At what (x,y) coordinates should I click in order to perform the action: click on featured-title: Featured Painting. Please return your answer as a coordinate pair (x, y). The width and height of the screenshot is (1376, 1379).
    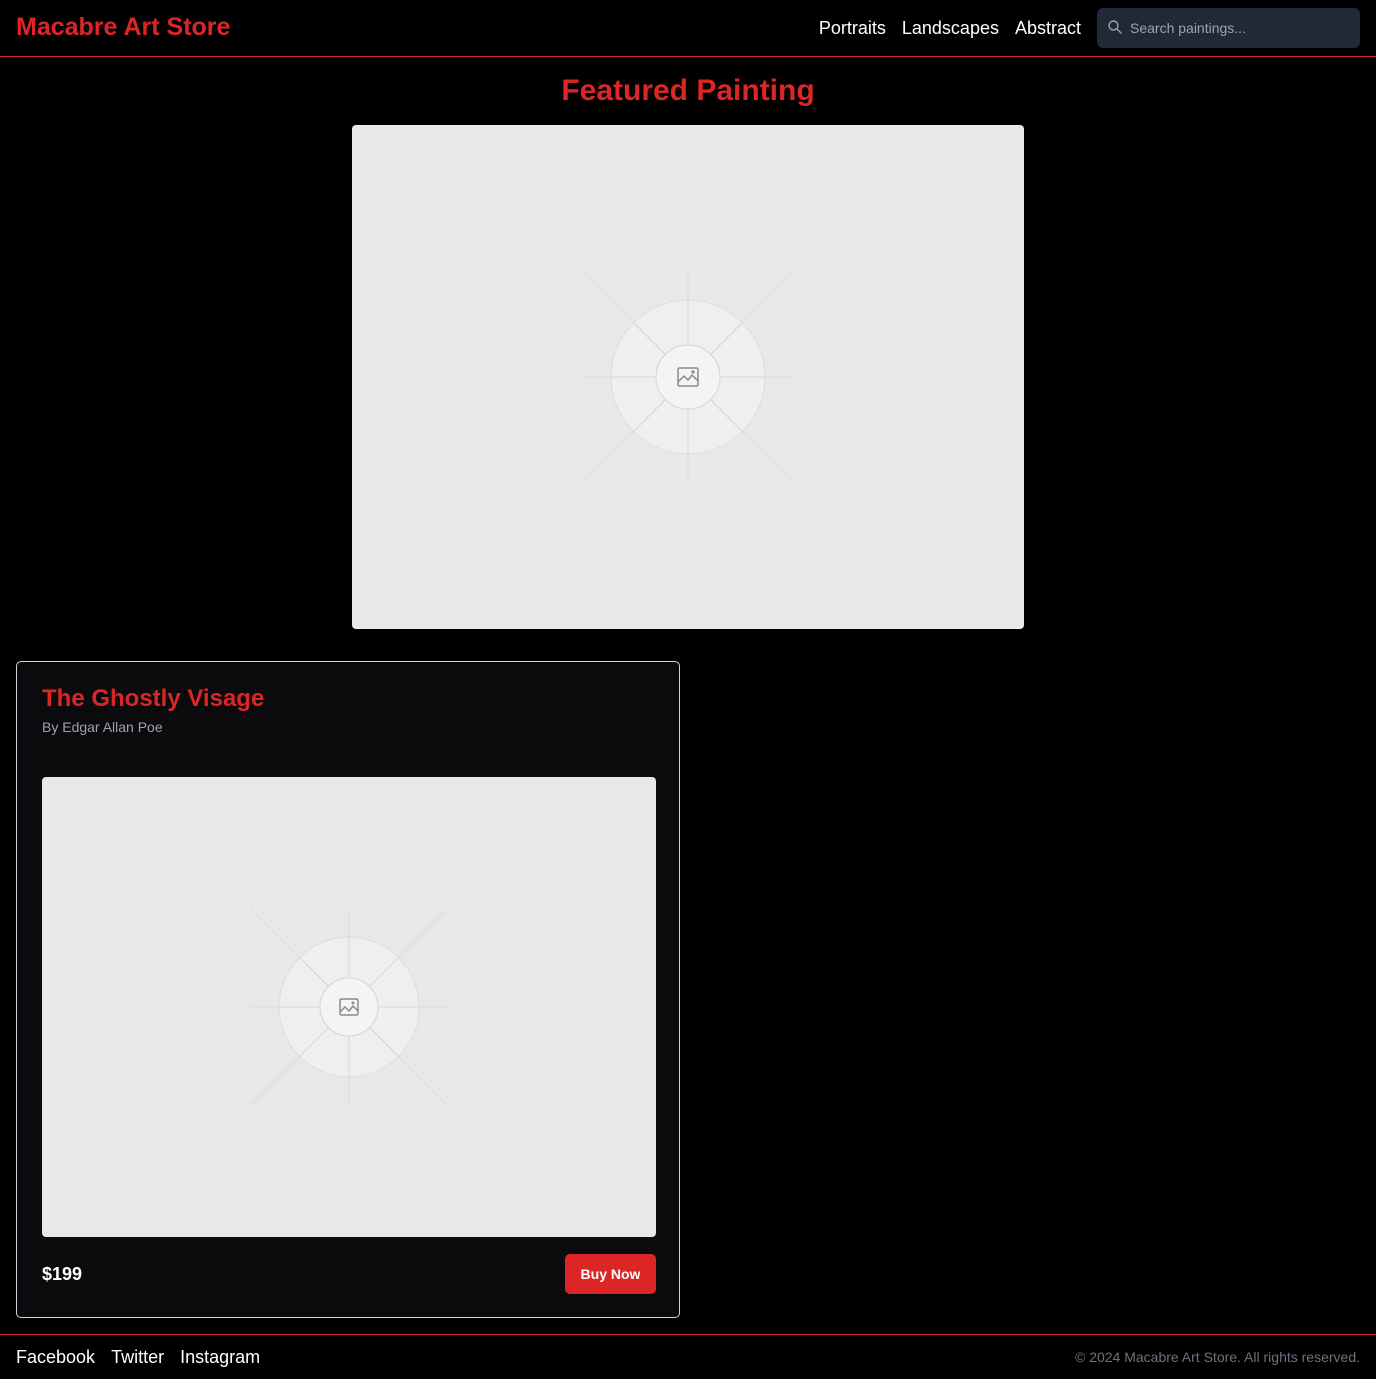
    Looking at the image, I should click on (688, 90).